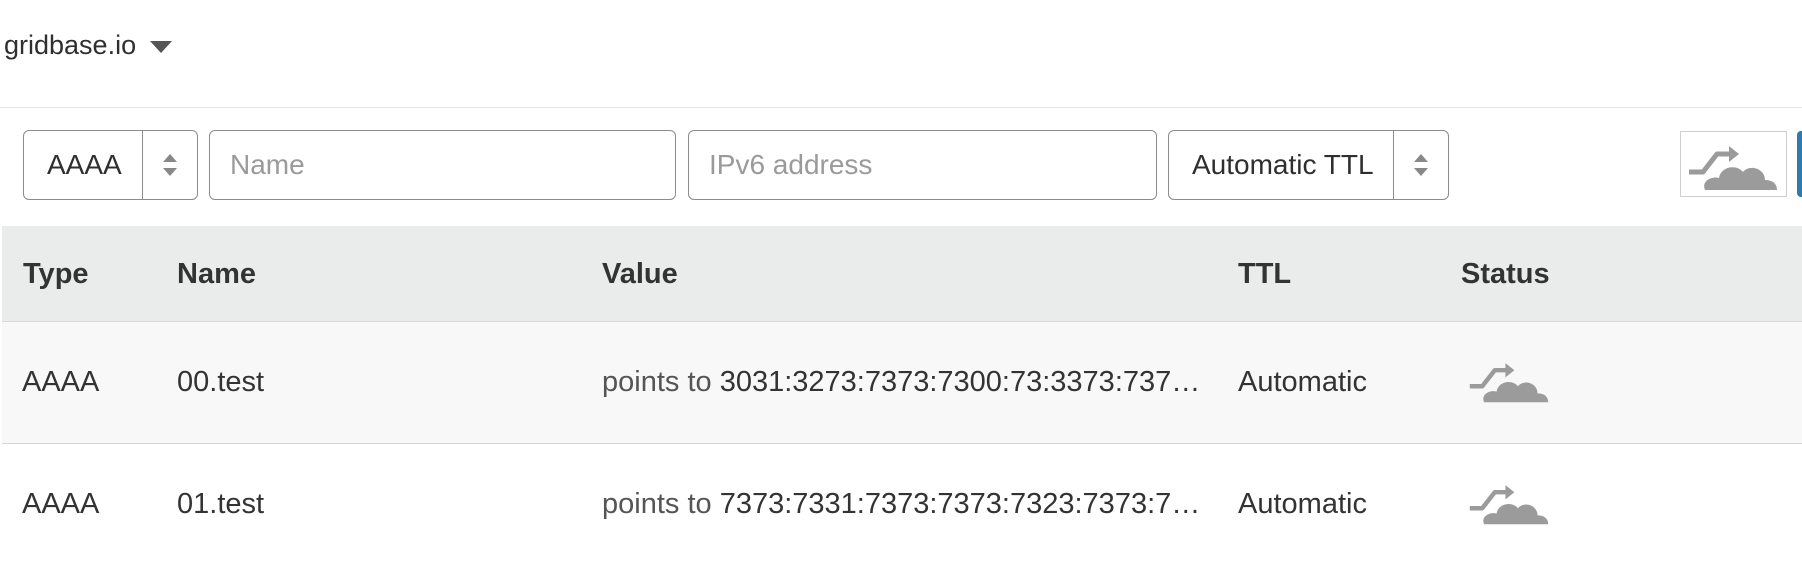 Image resolution: width=1802 pixels, height=562 pixels. Describe the element at coordinates (221, 504) in the screenshot. I see `record-name: 01.test` at that location.